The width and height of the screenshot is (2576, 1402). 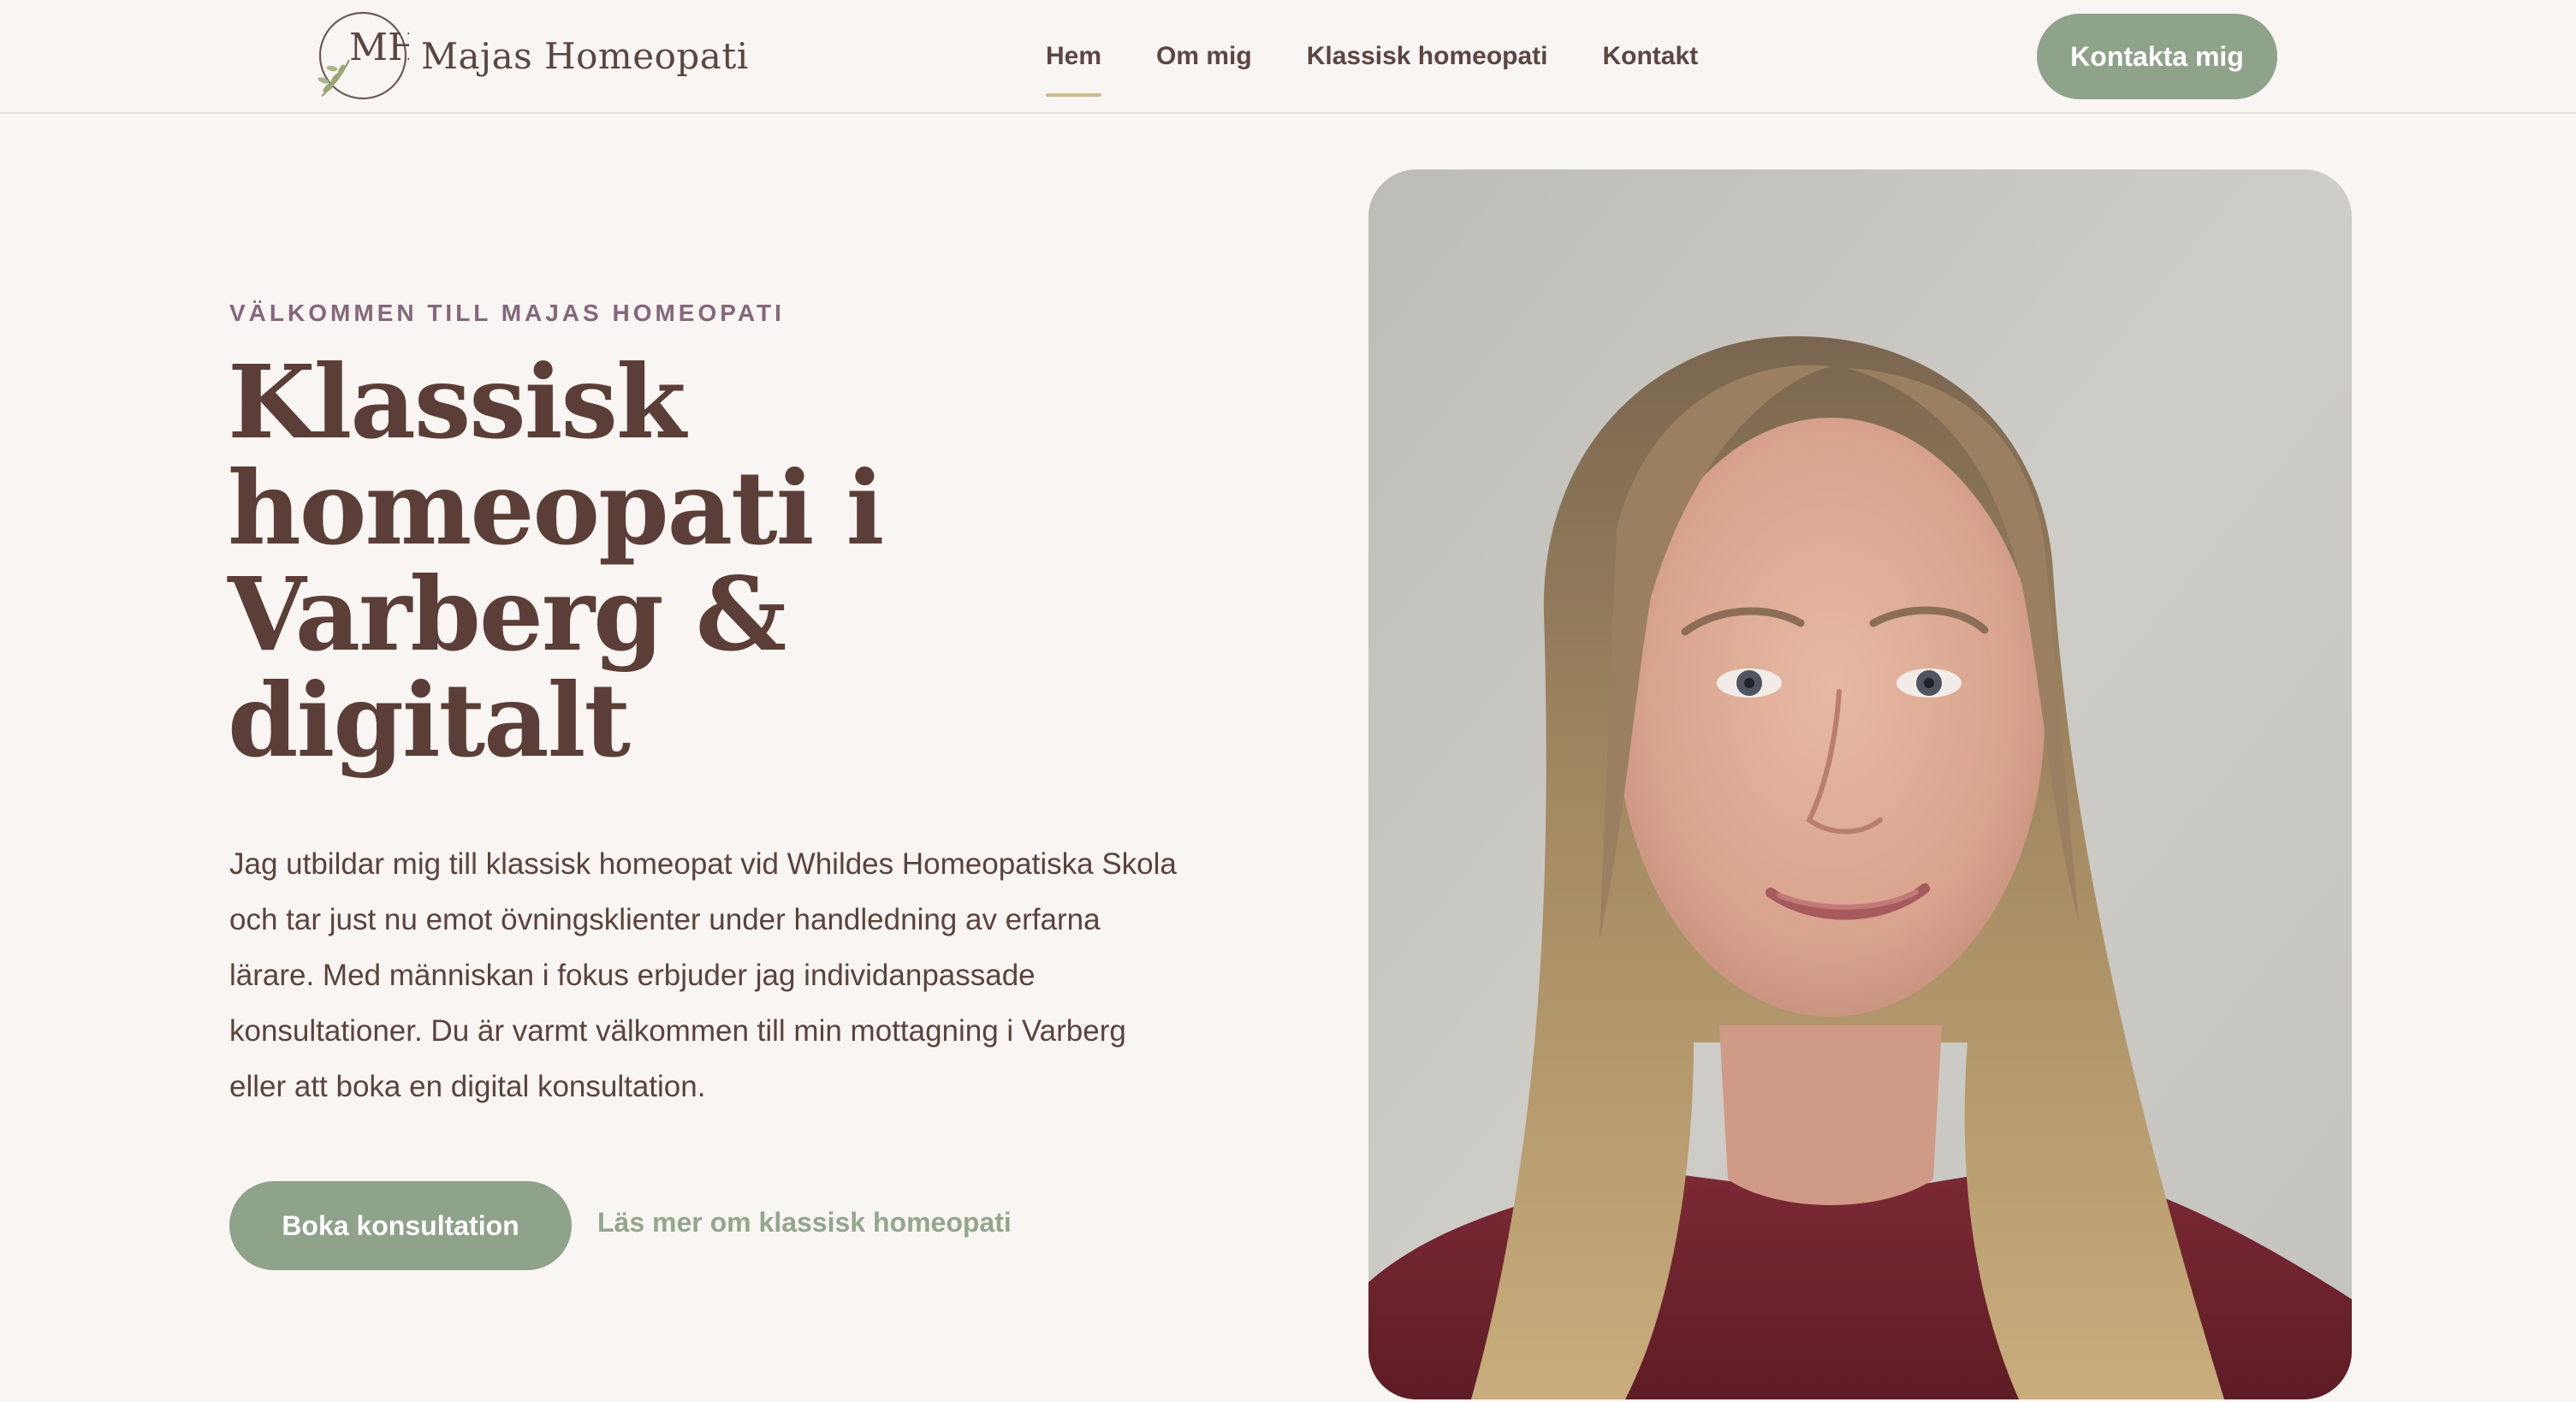 What do you see at coordinates (1427, 56) in the screenshot?
I see `nav-item-klassisk-homeopati: Klassisk homeopati` at bounding box center [1427, 56].